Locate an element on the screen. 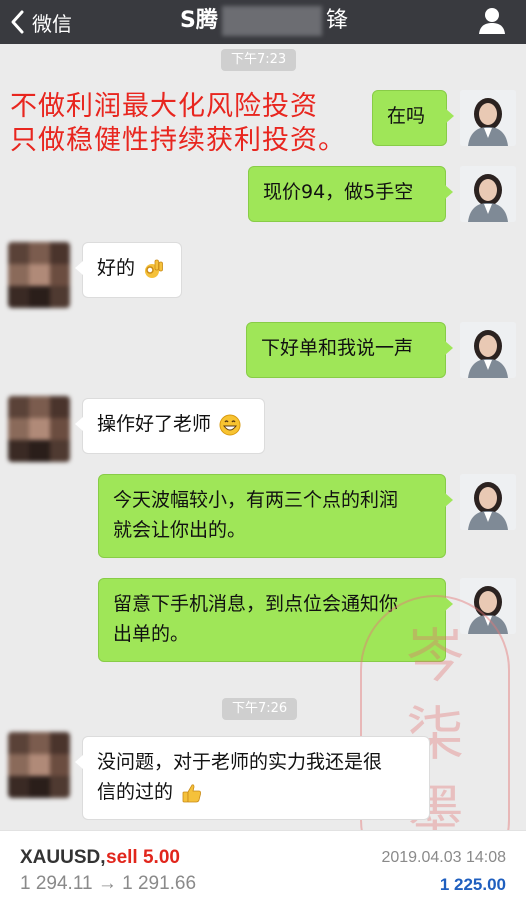 This screenshot has width=526, height=907. grinning-face-icon is located at coordinates (230, 424).